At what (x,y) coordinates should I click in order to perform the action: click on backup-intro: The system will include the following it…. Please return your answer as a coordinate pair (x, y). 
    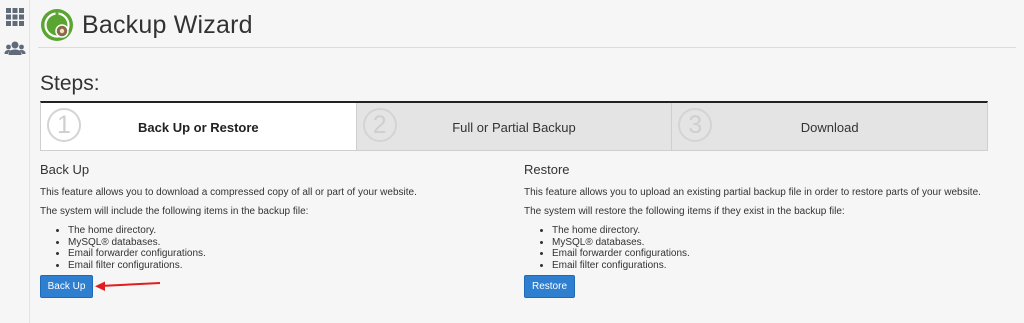
    Looking at the image, I should click on (174, 211).